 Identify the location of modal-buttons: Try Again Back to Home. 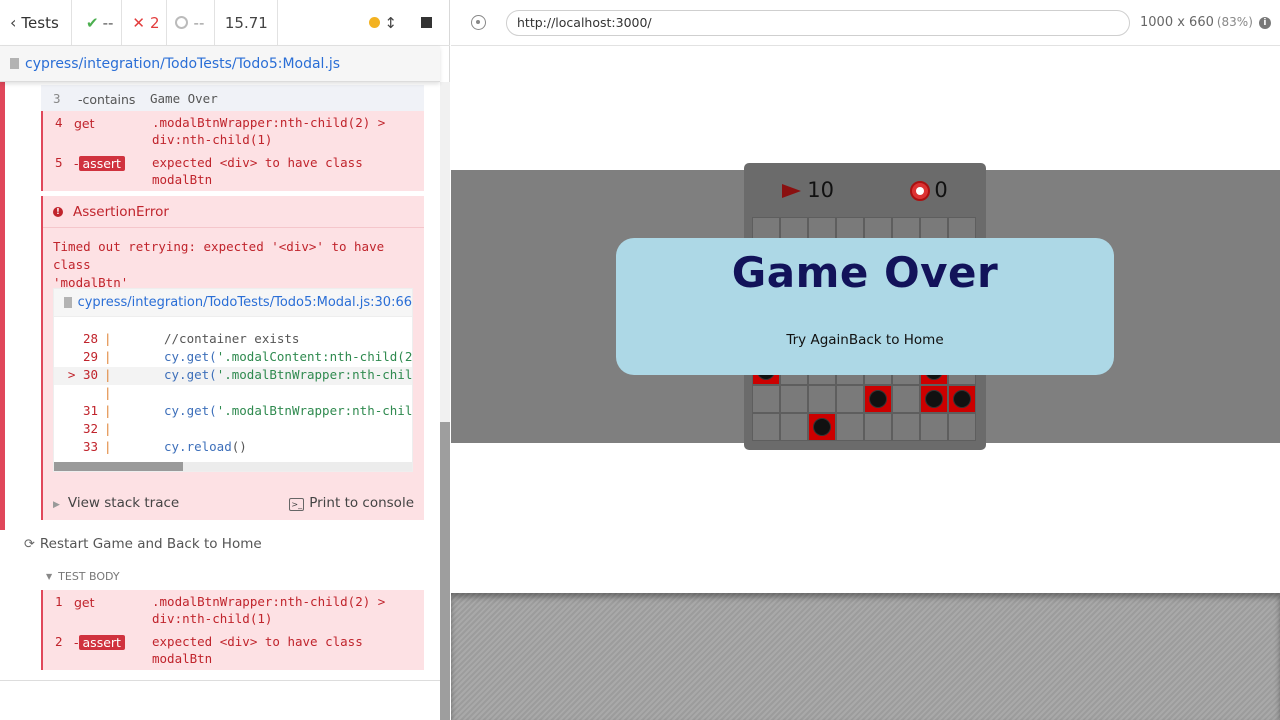
(865, 340).